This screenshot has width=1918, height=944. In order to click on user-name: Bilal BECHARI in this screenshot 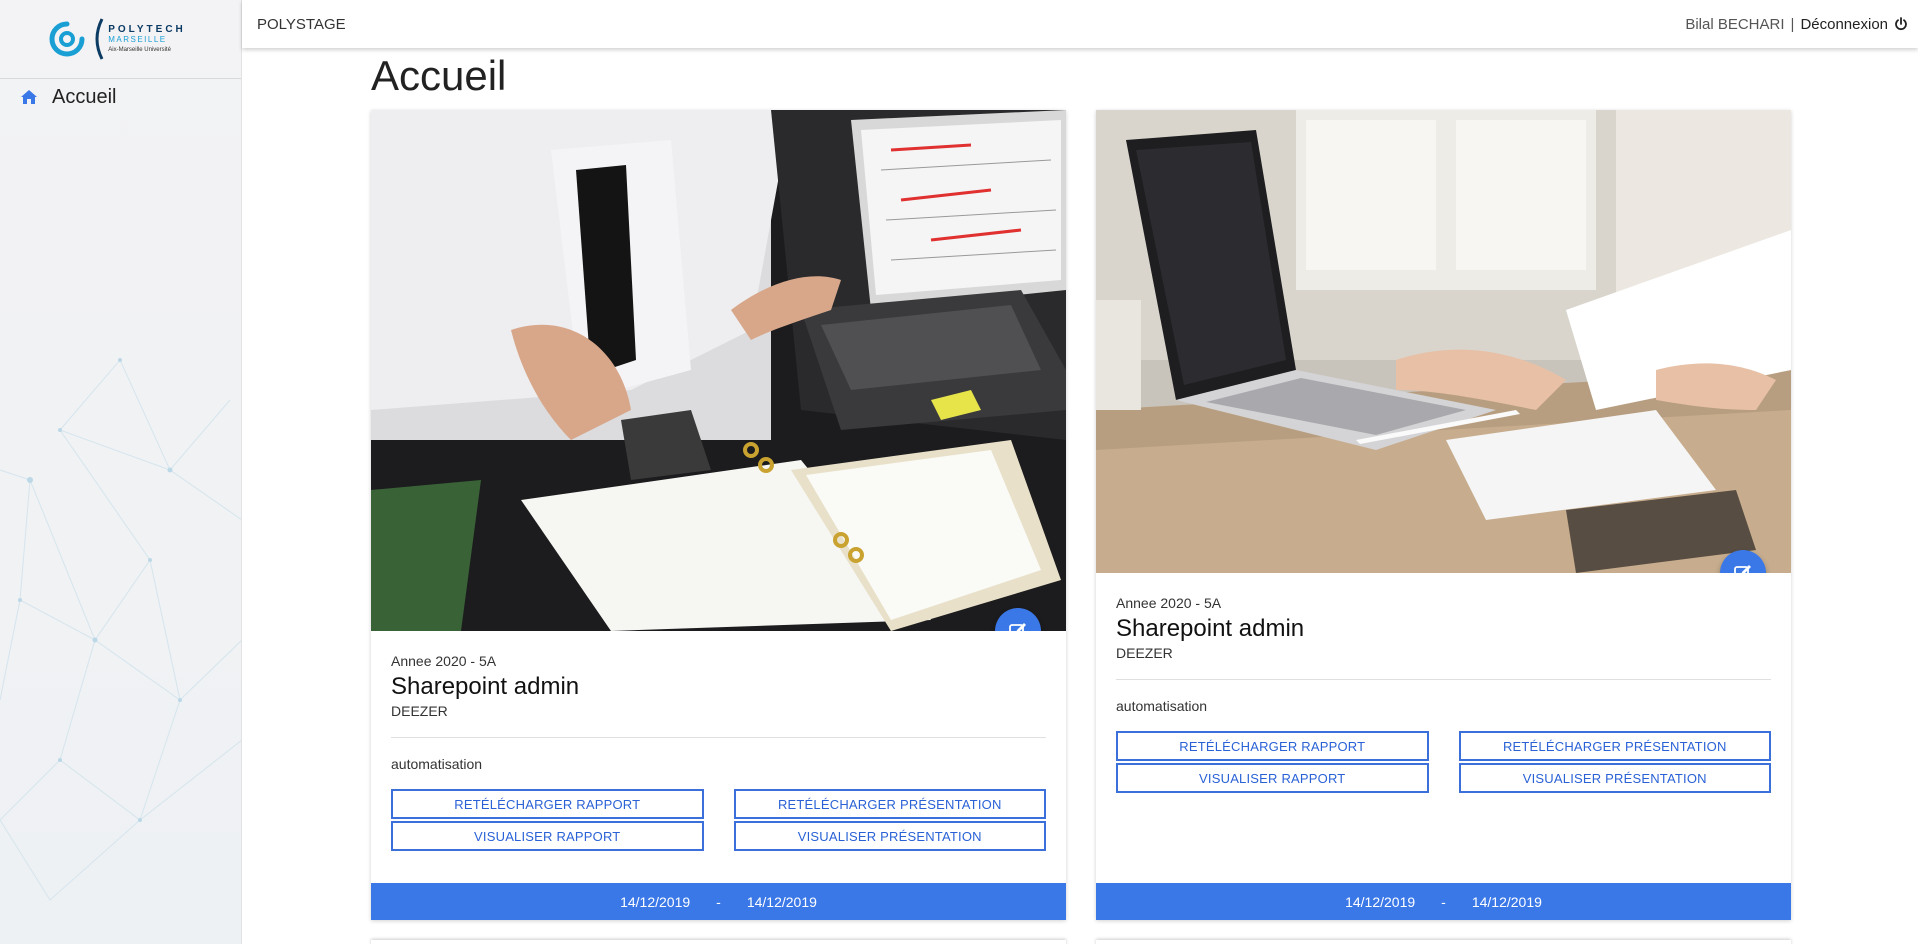, I will do `click(1735, 24)`.